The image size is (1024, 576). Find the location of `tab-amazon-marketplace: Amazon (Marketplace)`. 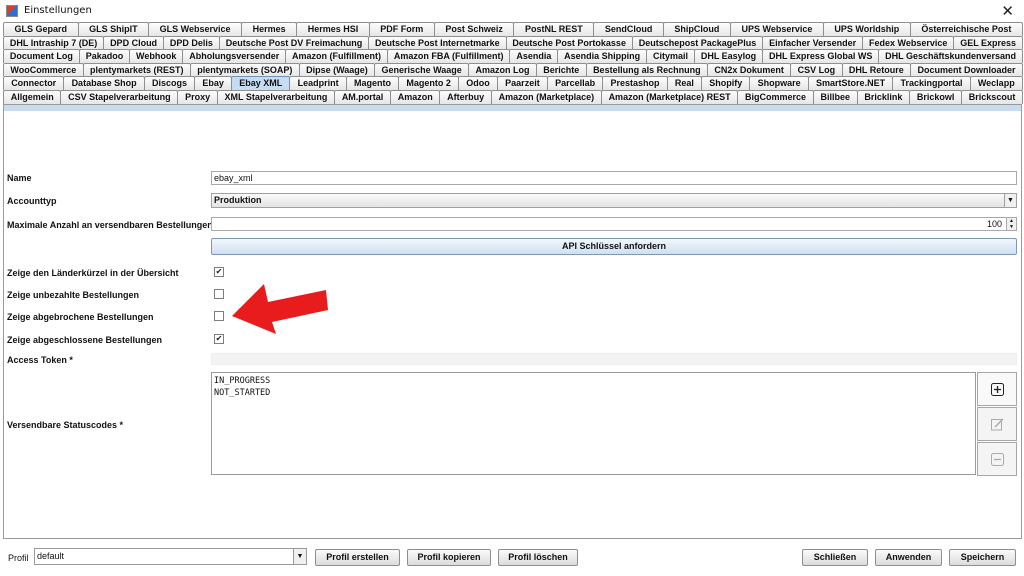

tab-amazon-marketplace: Amazon (Marketplace) is located at coordinates (546, 96).